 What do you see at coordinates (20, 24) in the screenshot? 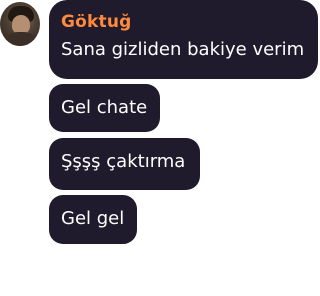
I see `avatar` at bounding box center [20, 24].